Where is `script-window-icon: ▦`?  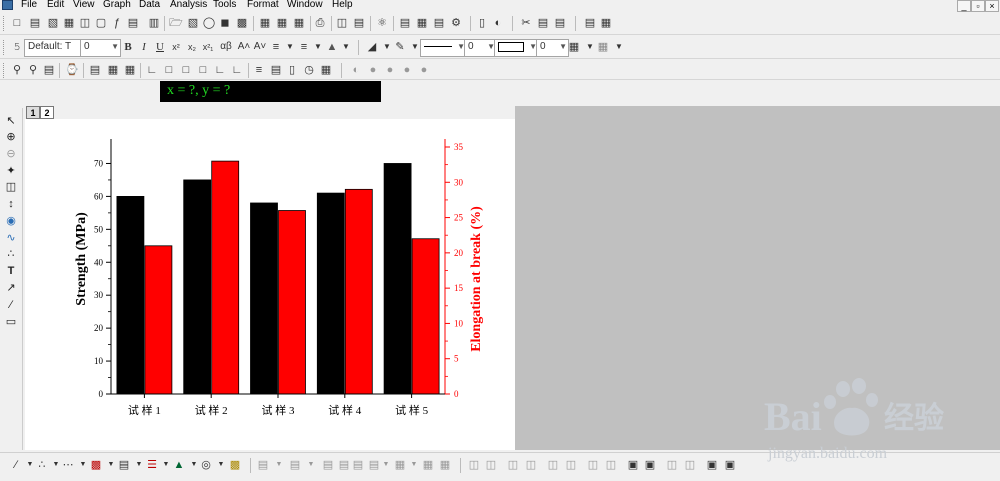 script-window-icon: ▦ is located at coordinates (422, 23).